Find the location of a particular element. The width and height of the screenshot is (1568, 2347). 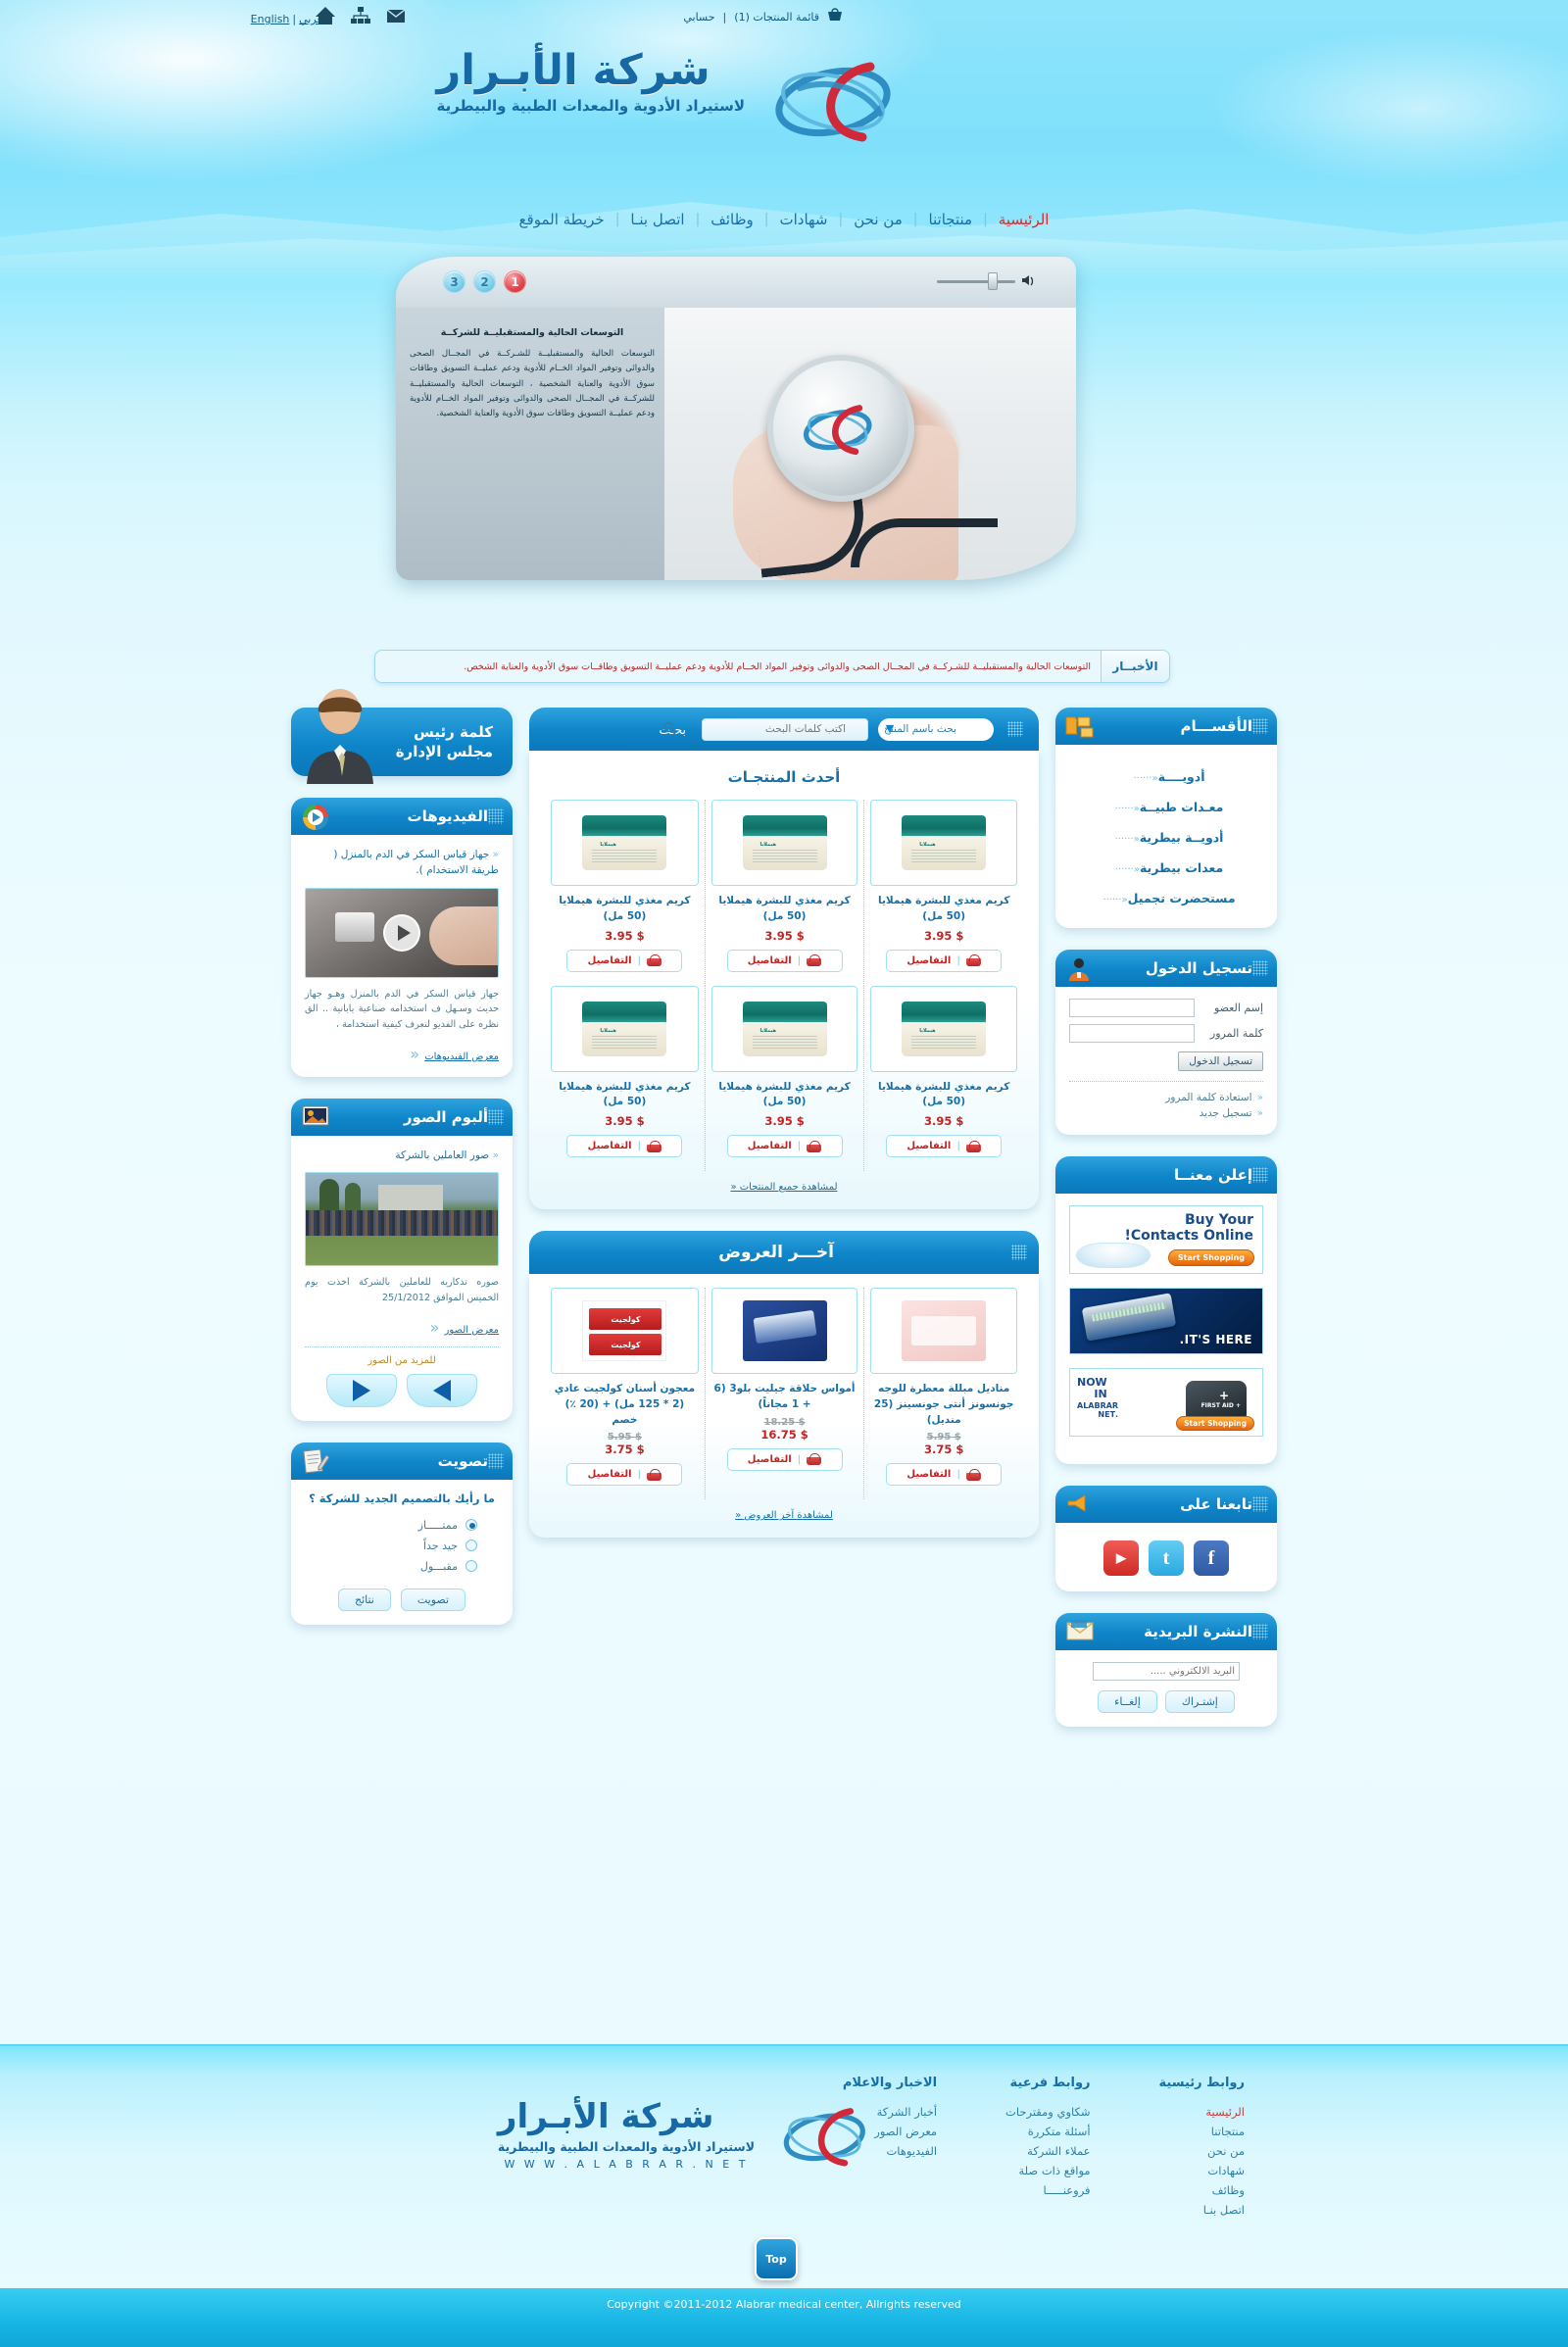

speaker-icon is located at coordinates (1029, 282).